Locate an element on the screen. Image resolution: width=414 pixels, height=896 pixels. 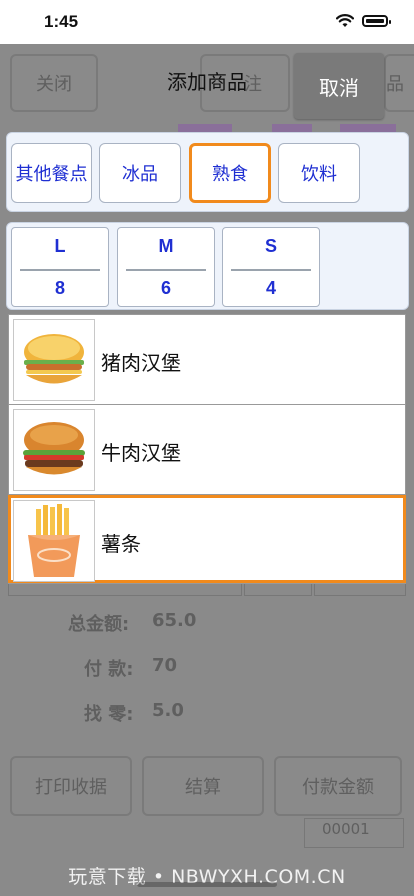
size-price: 8 is located at coordinates (59, 288).